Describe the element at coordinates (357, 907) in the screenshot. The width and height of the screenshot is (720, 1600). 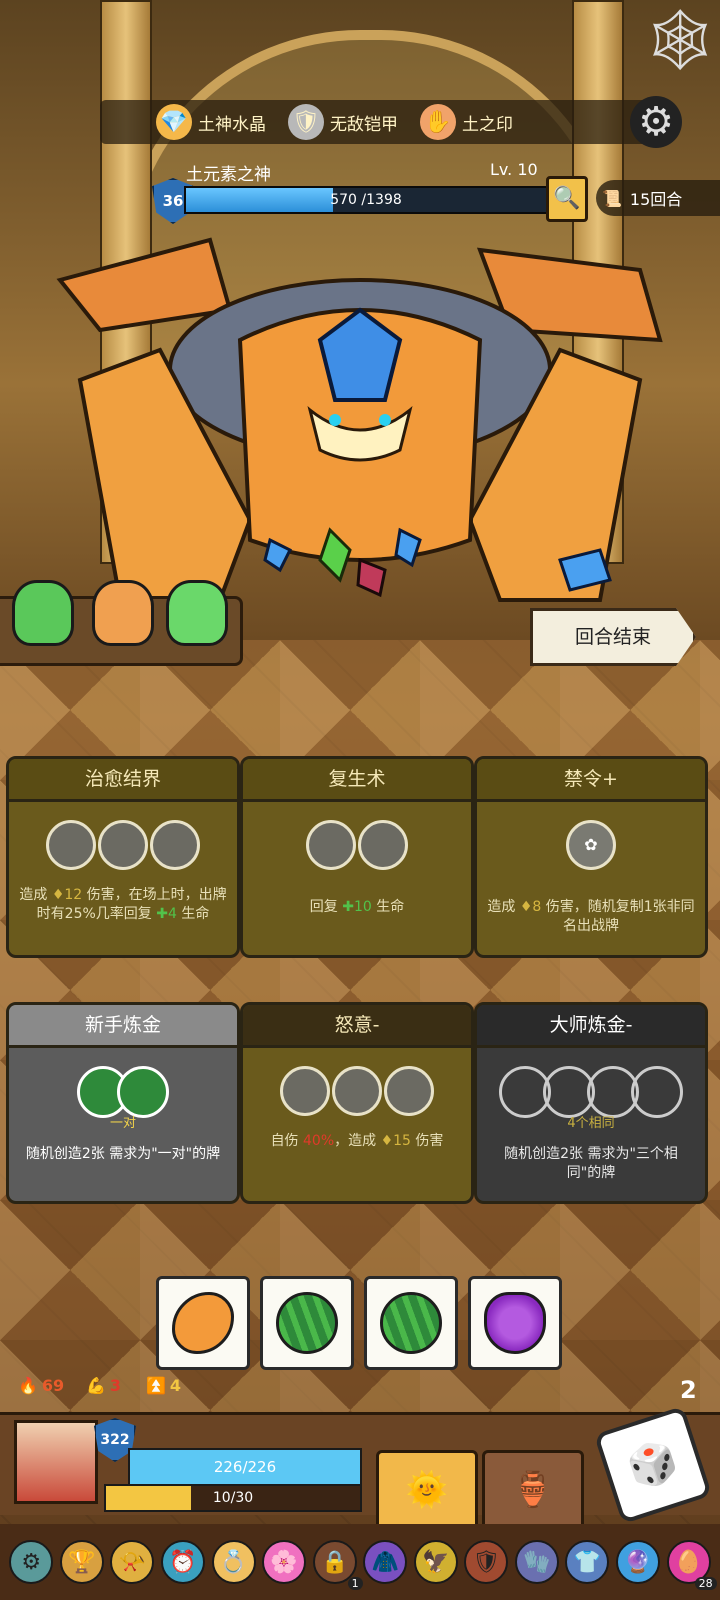
I see `card-description: 回复 ✚10 生命` at that location.